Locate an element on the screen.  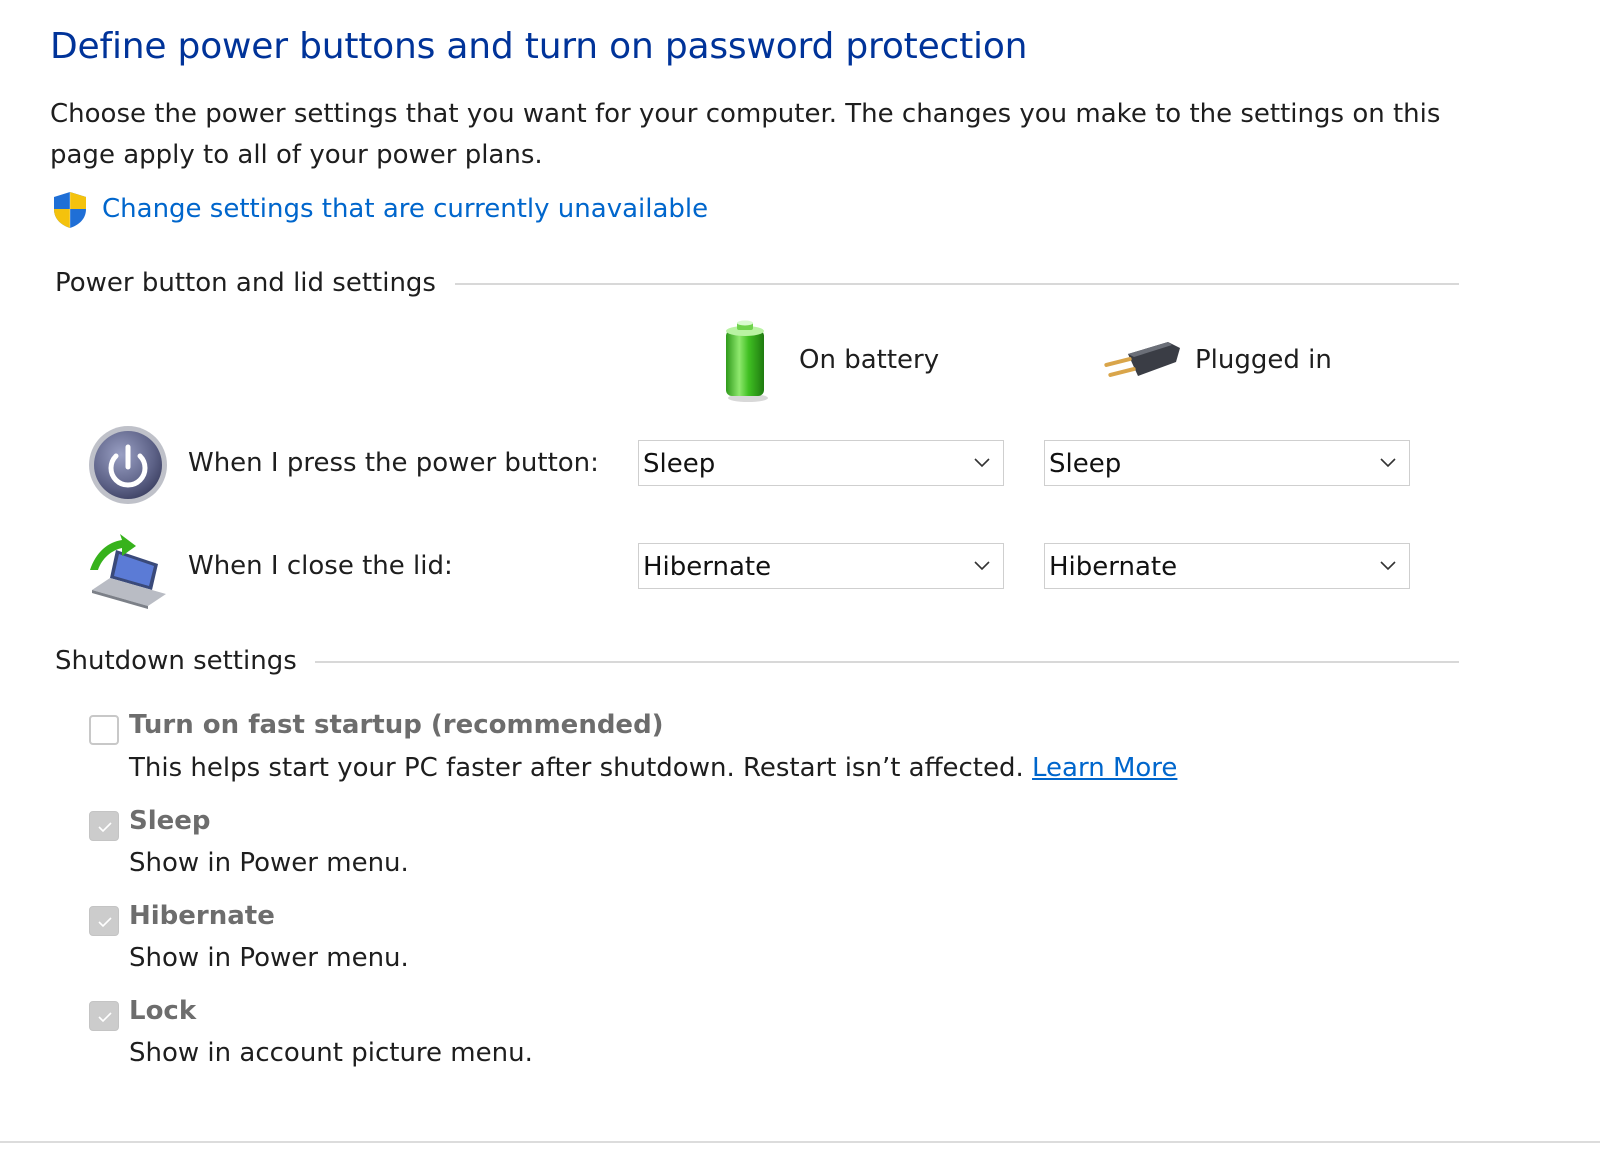
power-button-label: When I press the power button: is located at coordinates (393, 463).